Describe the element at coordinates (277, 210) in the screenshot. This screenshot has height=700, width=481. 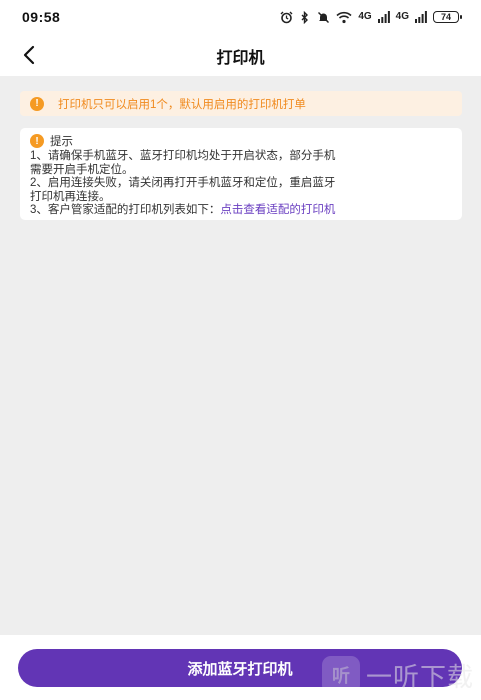
I see `view-printers-link: 点击查看适配的打印机` at that location.